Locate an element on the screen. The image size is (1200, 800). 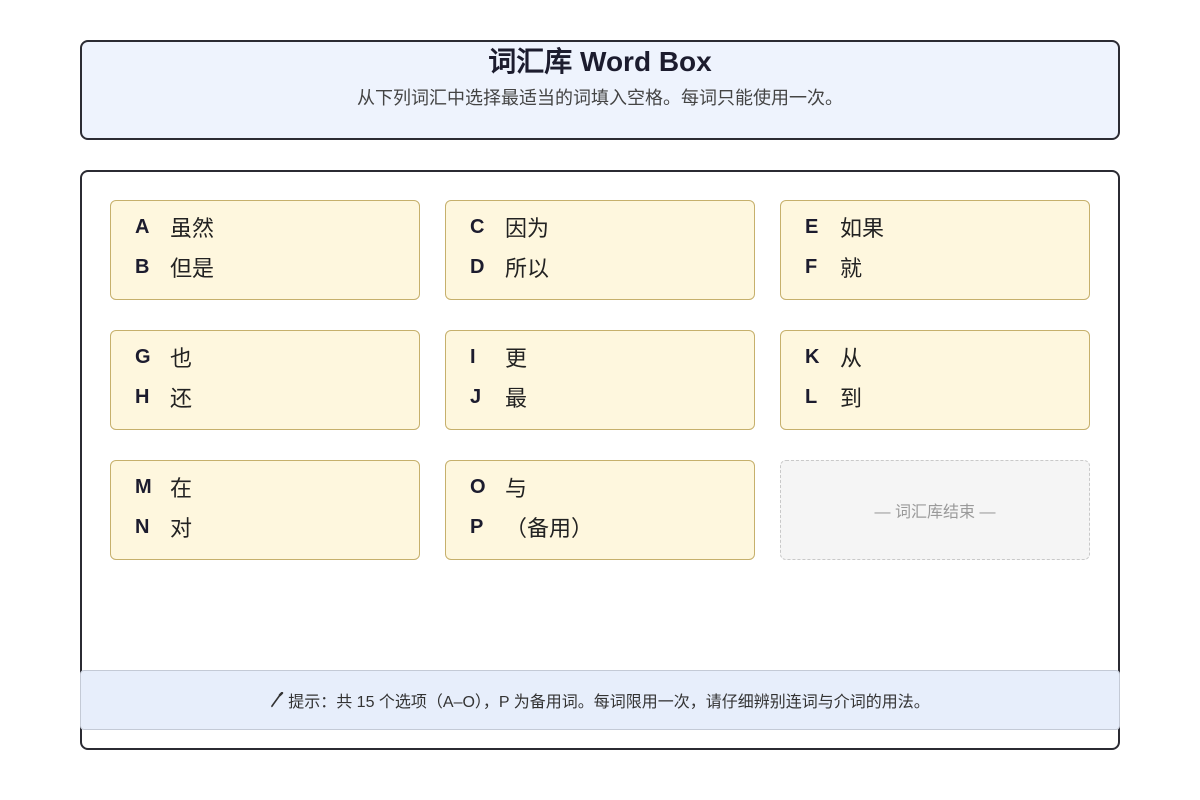
header-box: 词汇库 Word Box 从下列词汇中选择最适当的词填入空格。每词只能使用一次。 is located at coordinates (600, 90).